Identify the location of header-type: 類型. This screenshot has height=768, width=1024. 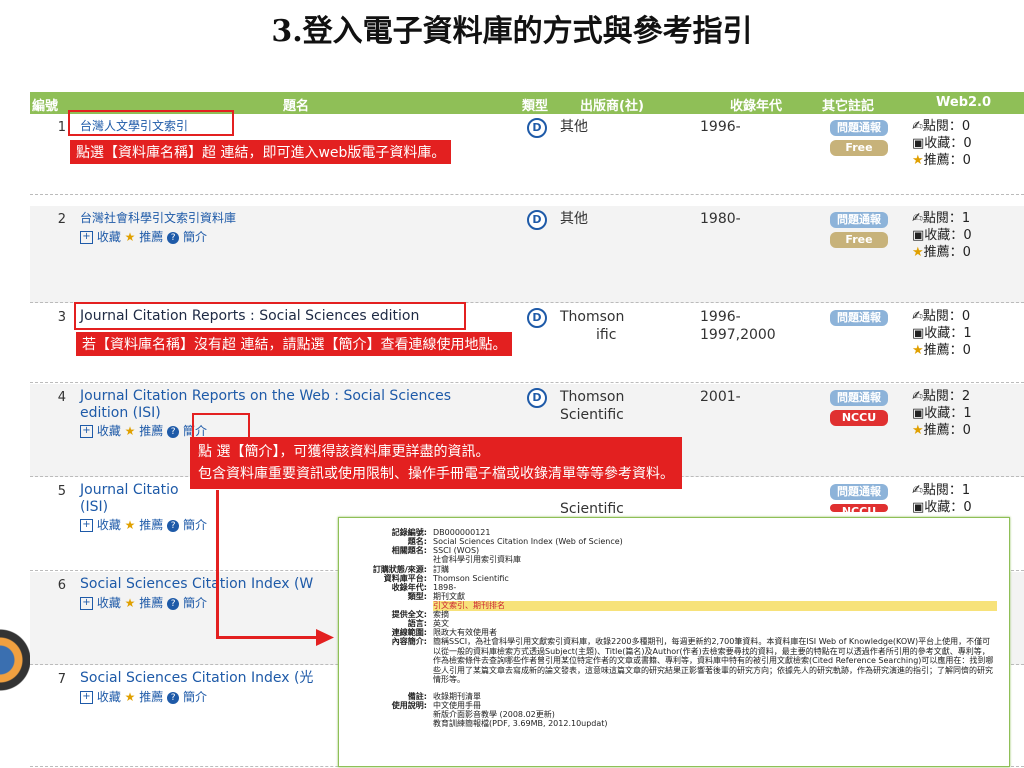
(535, 106).